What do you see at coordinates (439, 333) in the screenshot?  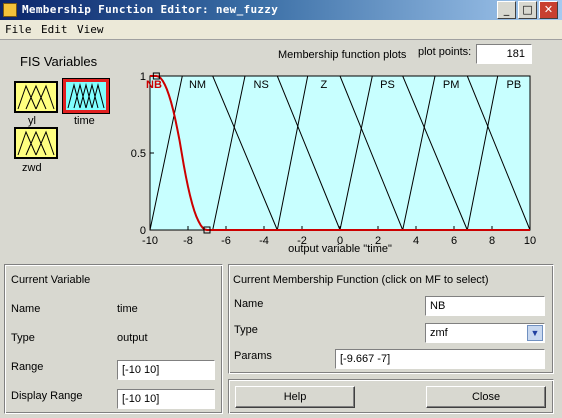 I see `mf-type-value: zmf` at bounding box center [439, 333].